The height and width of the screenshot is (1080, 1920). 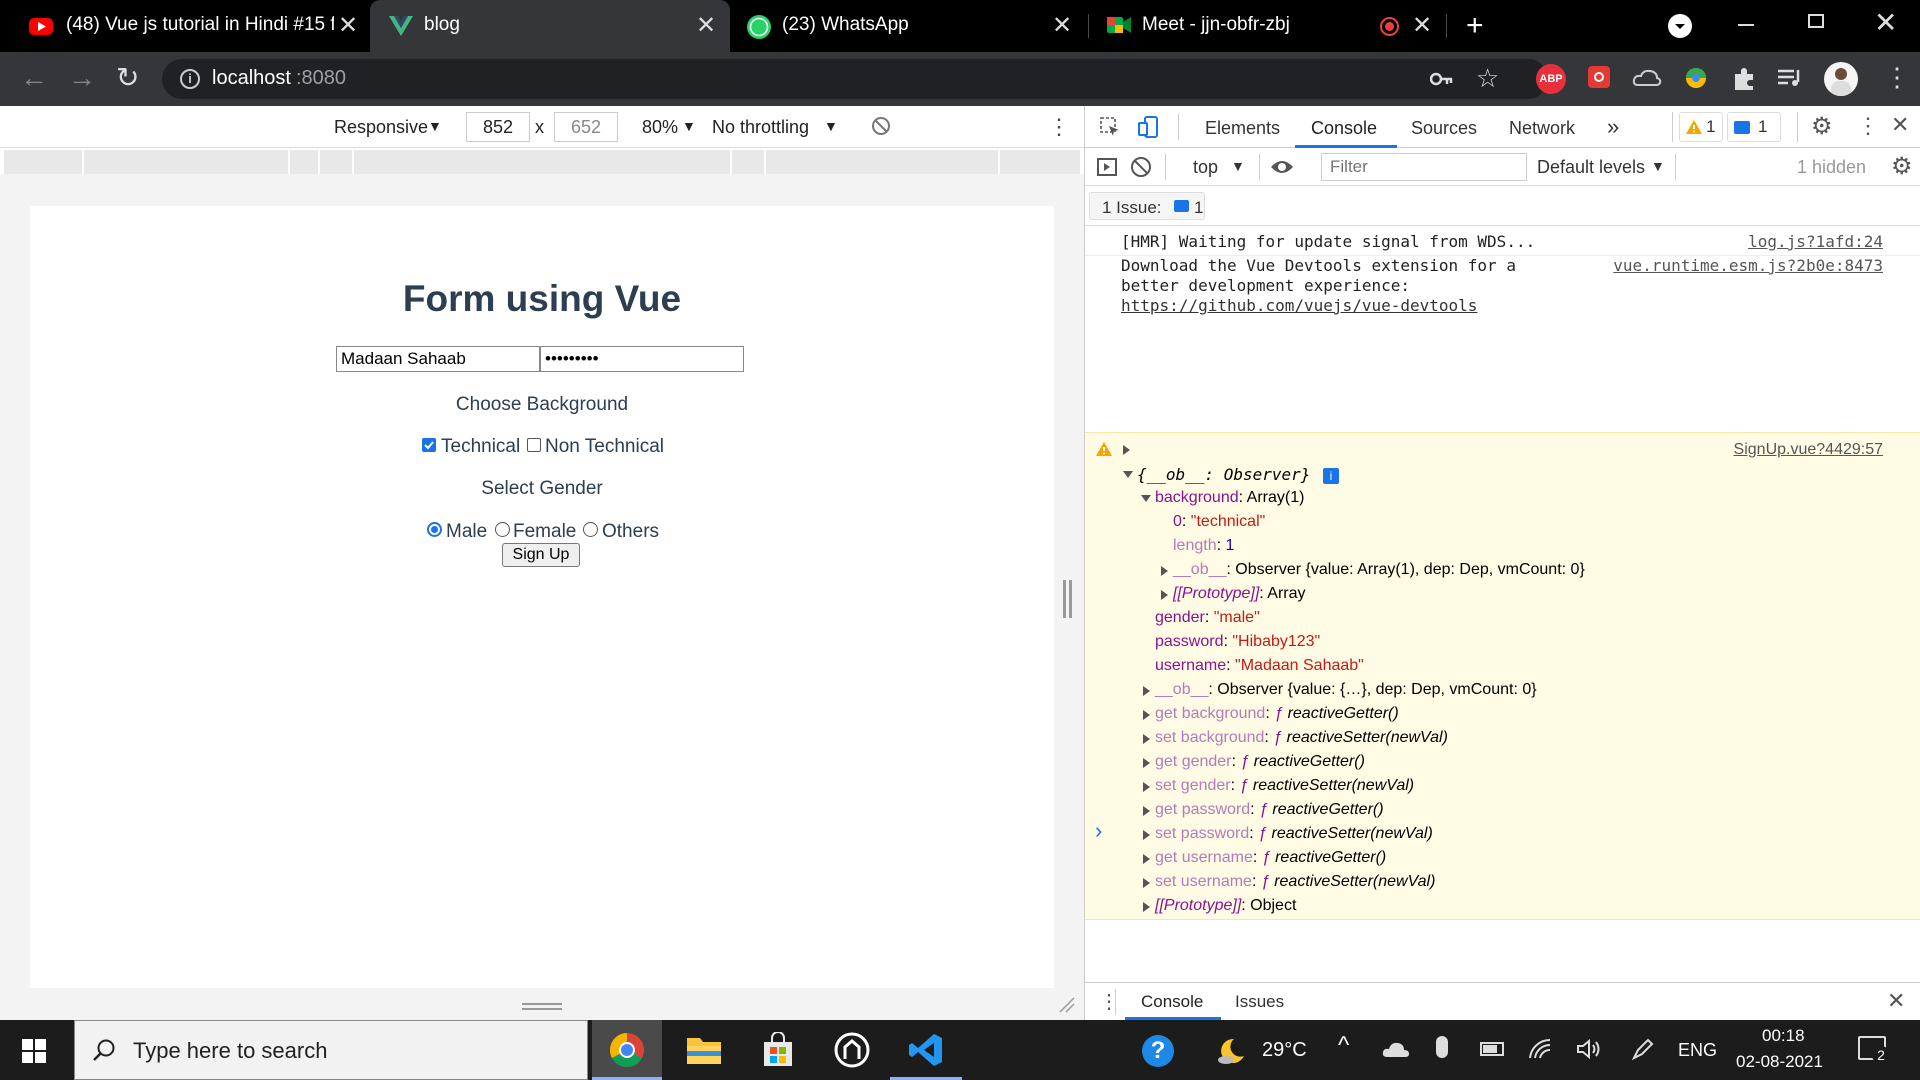 What do you see at coordinates (1110, 127) in the screenshot?
I see `inspect-element-icon` at bounding box center [1110, 127].